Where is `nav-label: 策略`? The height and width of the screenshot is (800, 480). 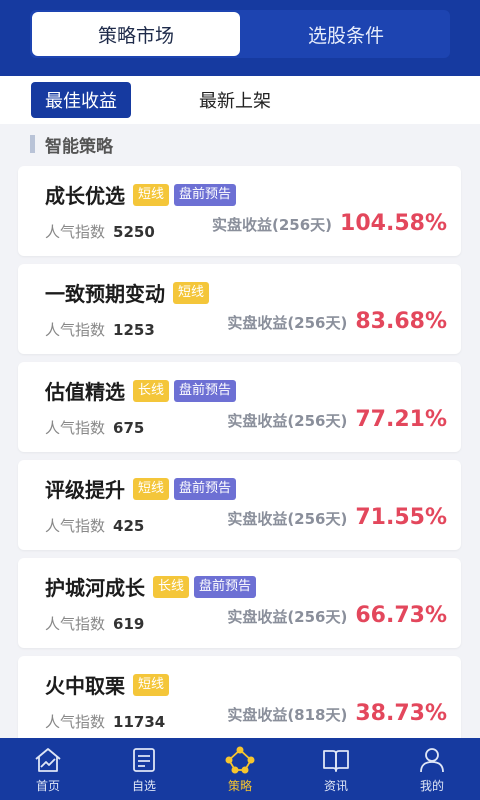
nav-label: 策略 is located at coordinates (239, 785).